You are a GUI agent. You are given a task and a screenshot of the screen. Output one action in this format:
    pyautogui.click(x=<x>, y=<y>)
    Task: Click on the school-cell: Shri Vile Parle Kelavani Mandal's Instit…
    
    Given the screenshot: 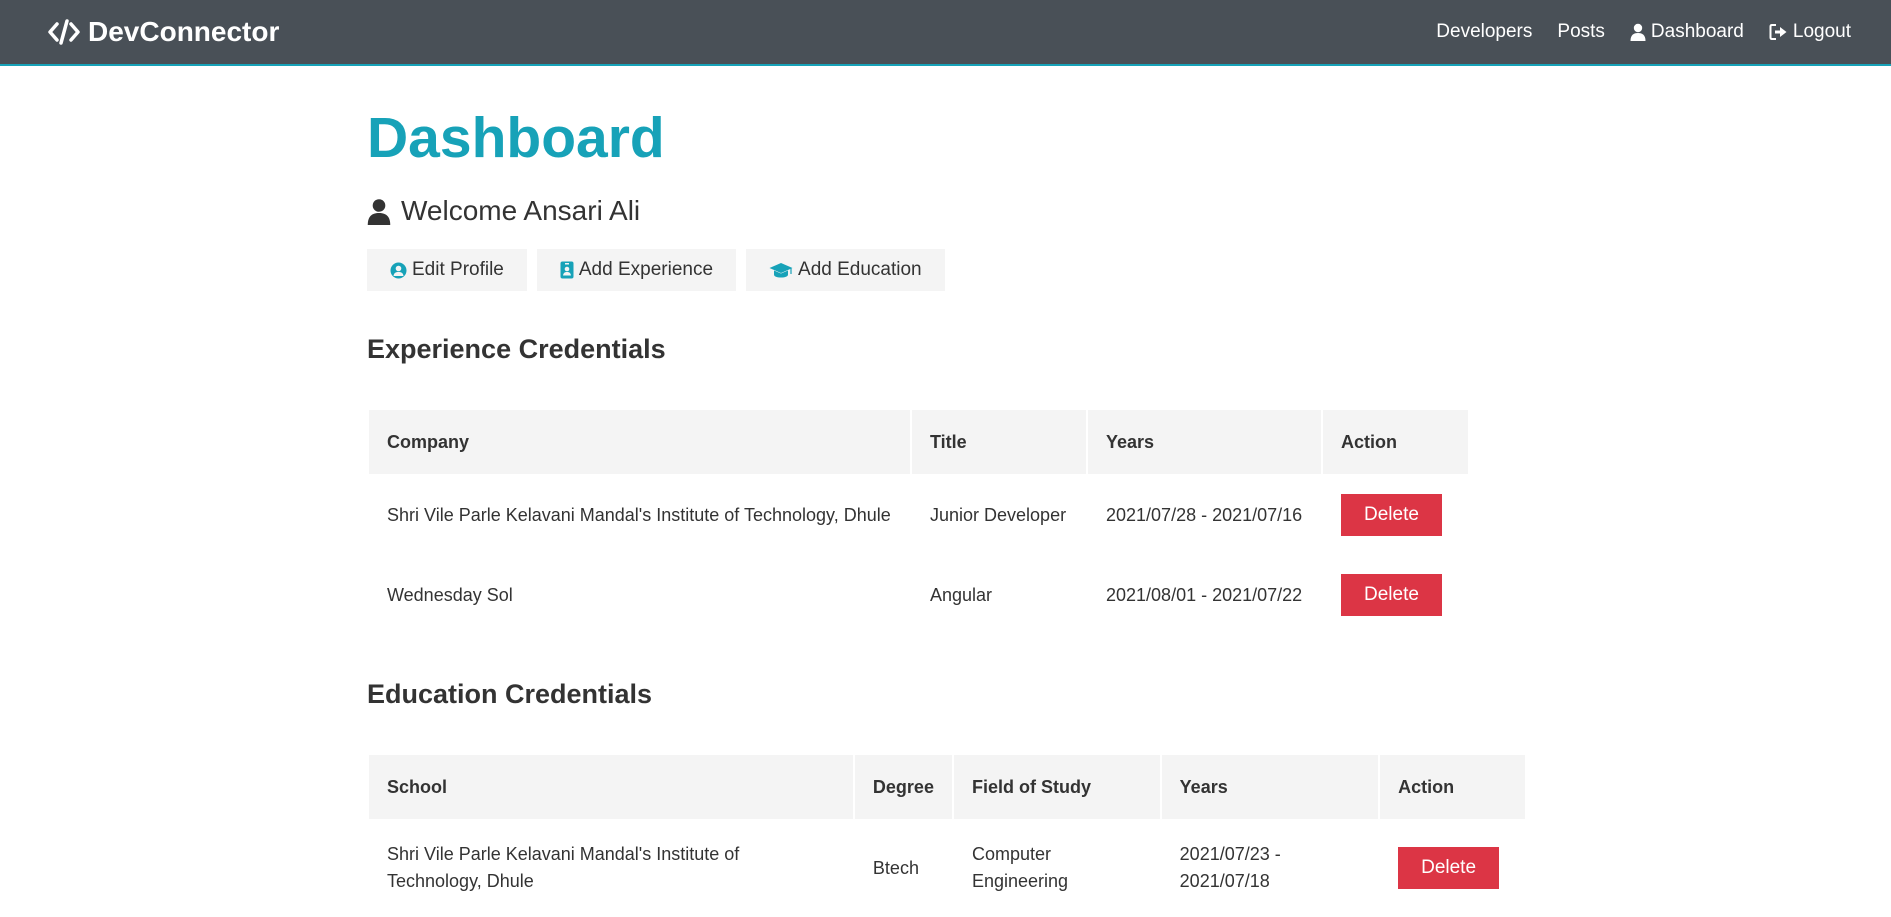 What is the action you would take?
    pyautogui.click(x=563, y=867)
    